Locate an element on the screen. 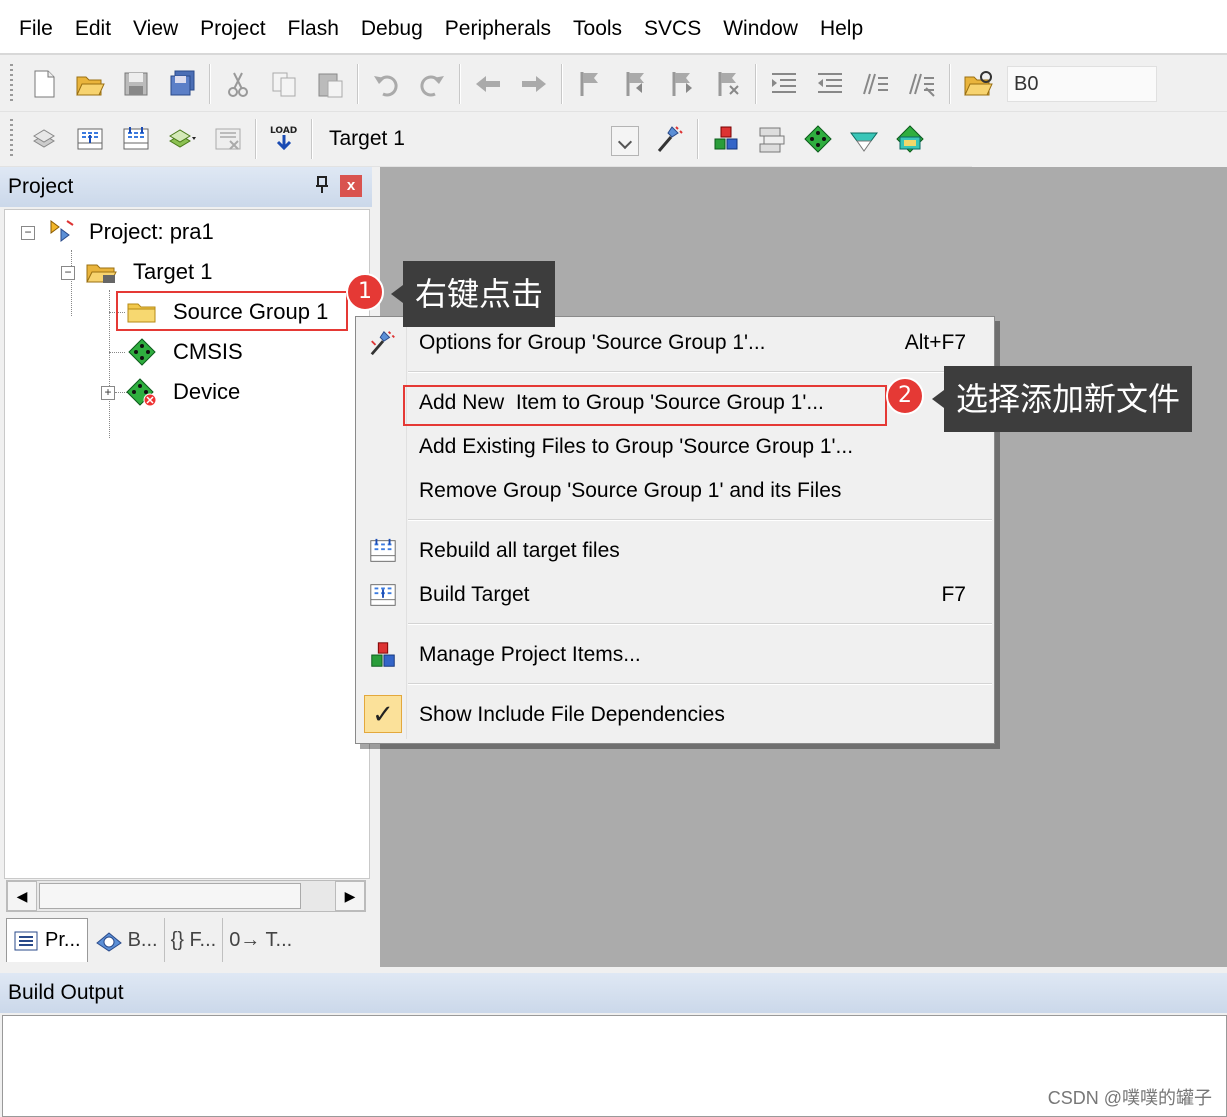  comment-icon is located at coordinates (876, 84).